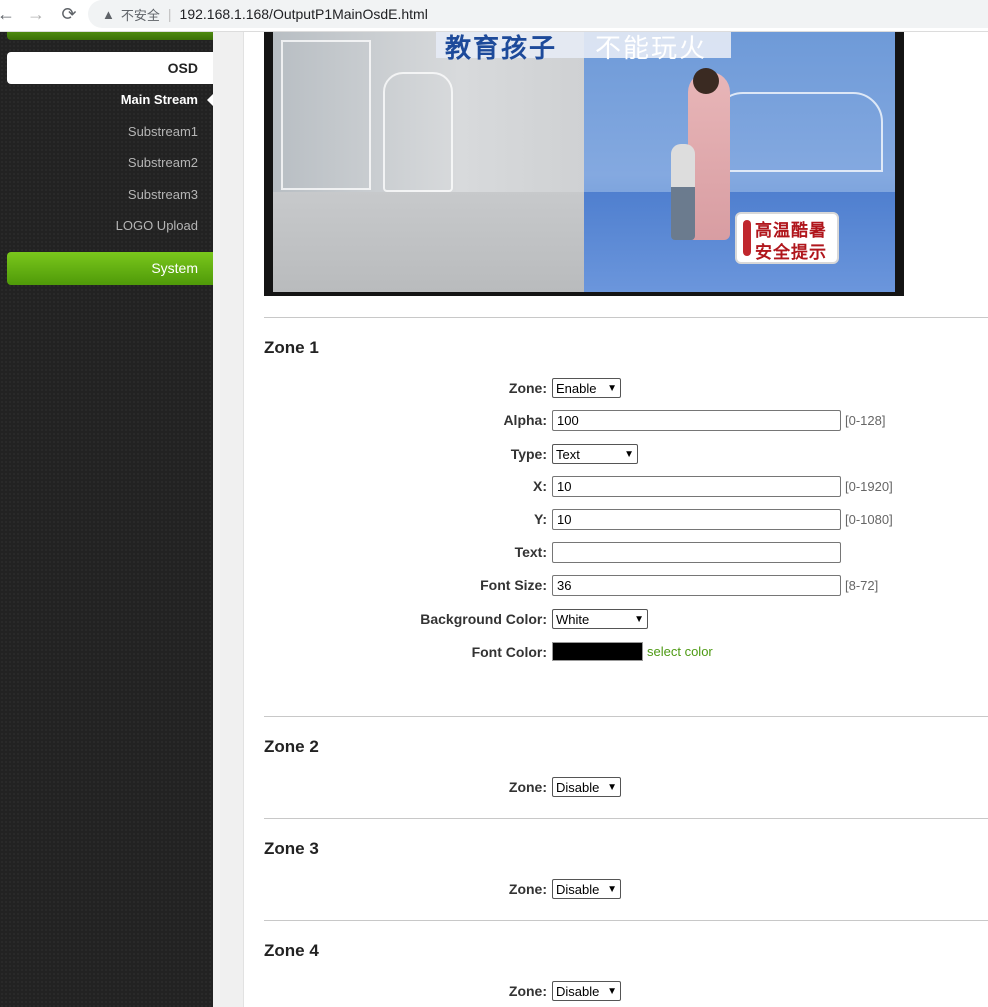  Describe the element at coordinates (747, 238) in the screenshot. I see `thermometer-icon` at that location.